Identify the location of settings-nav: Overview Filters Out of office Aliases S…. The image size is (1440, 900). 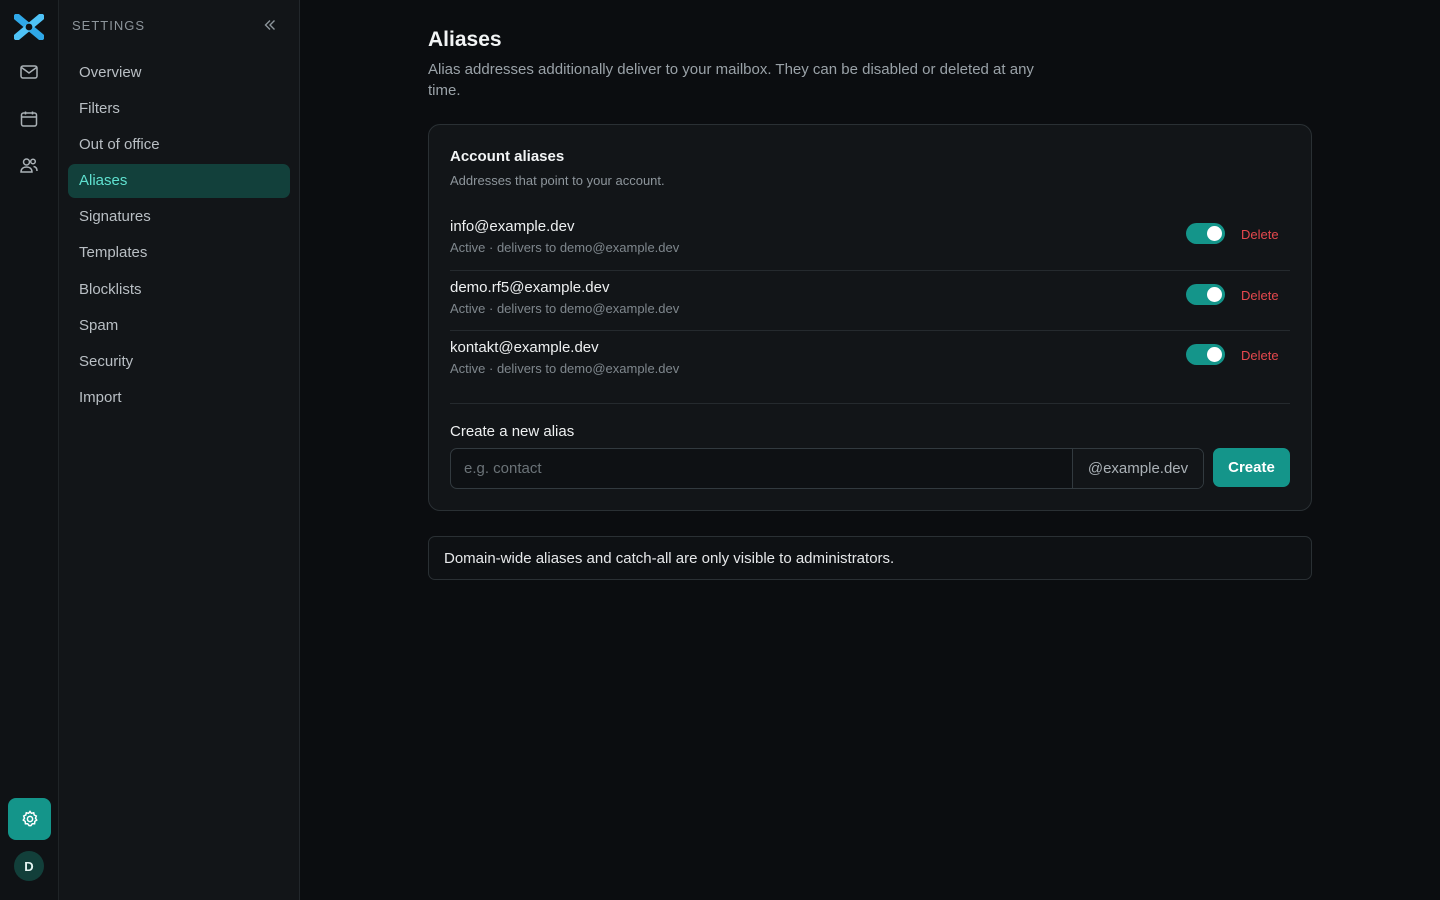
(179, 236).